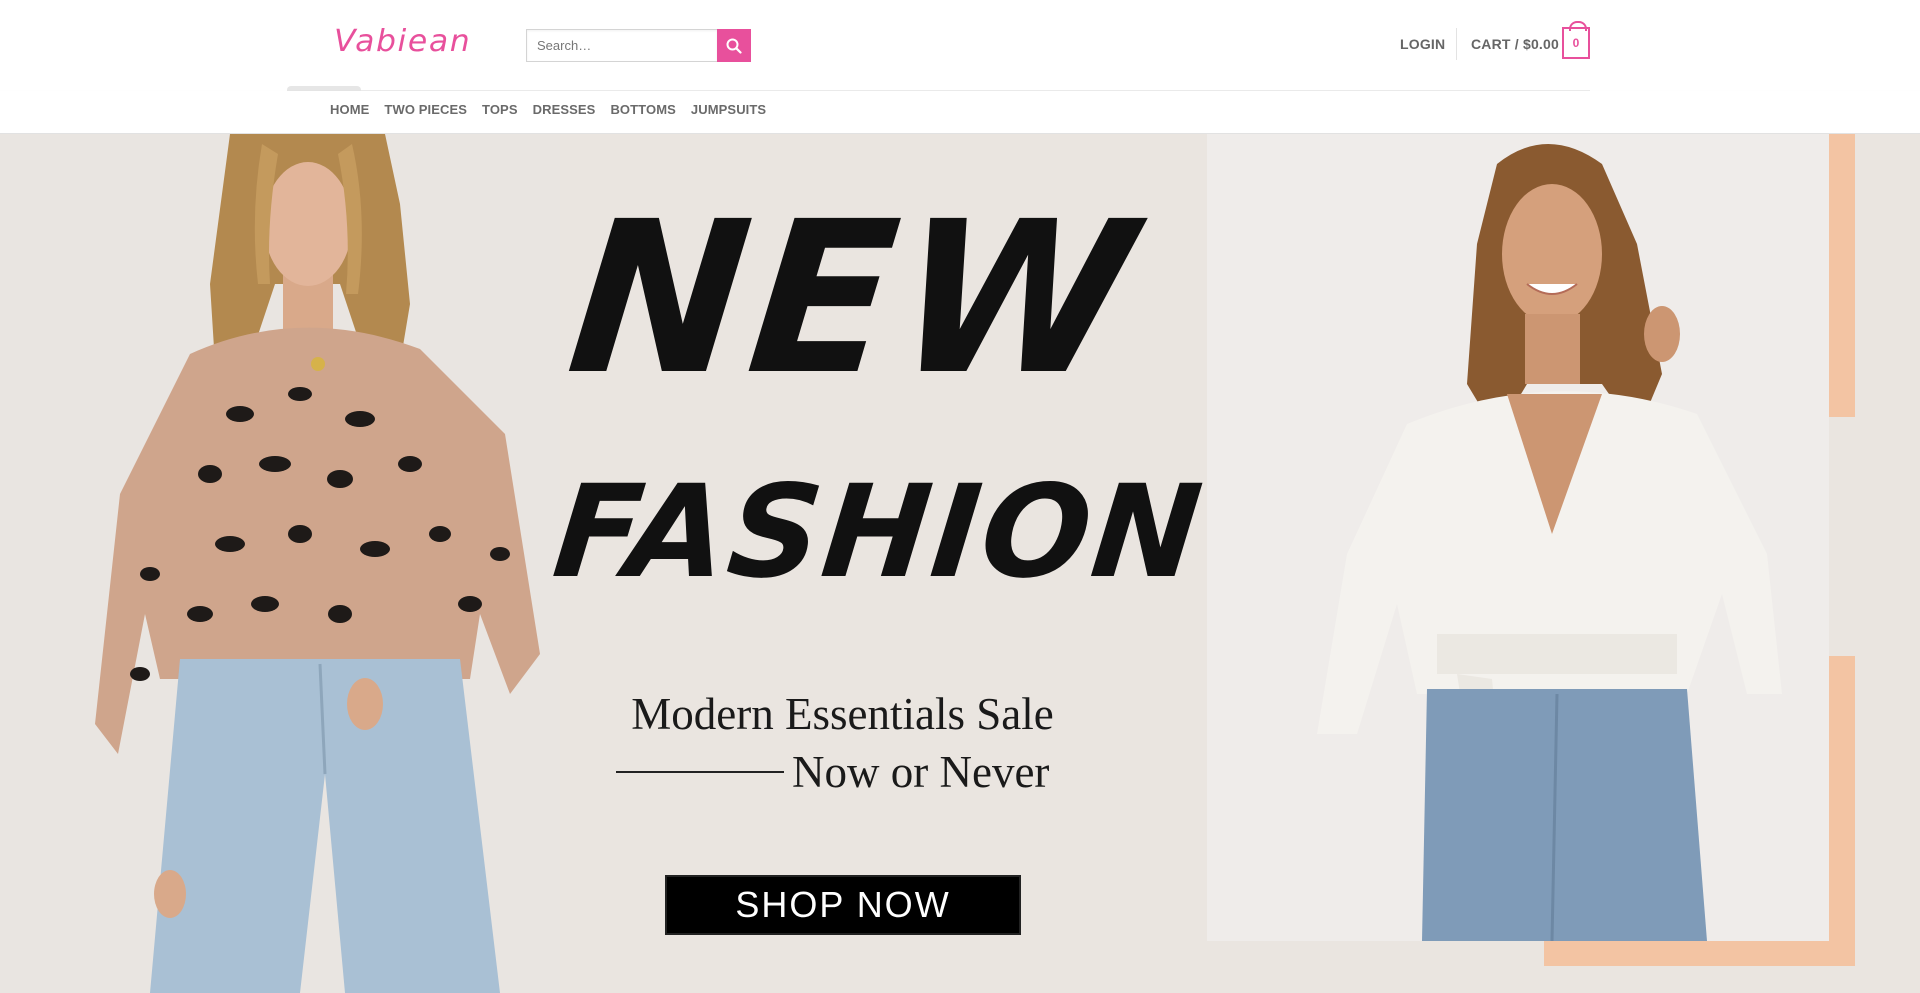 This screenshot has height=993, width=1920. Describe the element at coordinates (402, 44) in the screenshot. I see `site-logo: Vabiean` at that location.